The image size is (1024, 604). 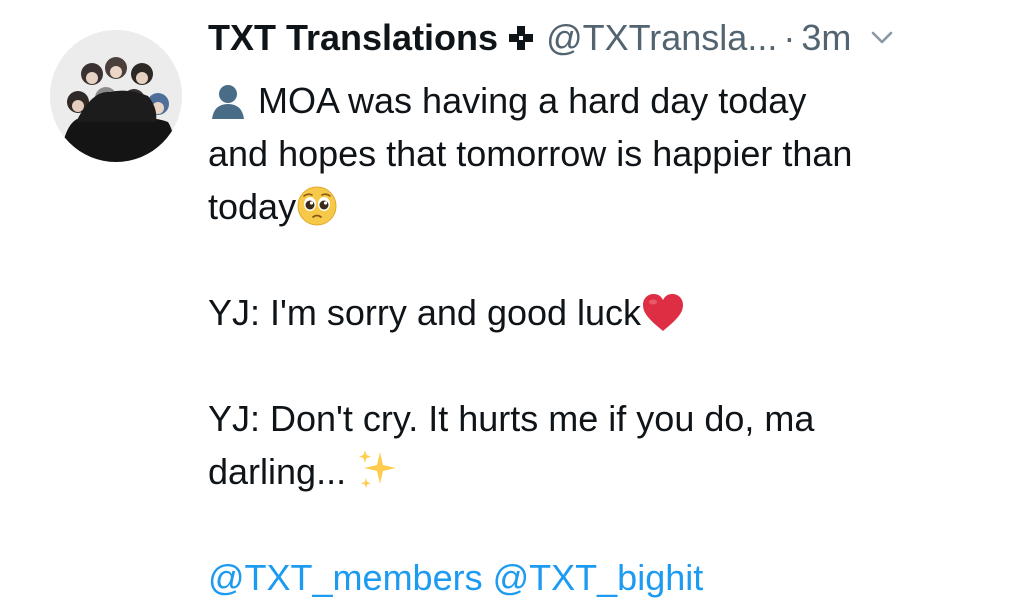 I want to click on pleading-face-icon, so click(x=317, y=206).